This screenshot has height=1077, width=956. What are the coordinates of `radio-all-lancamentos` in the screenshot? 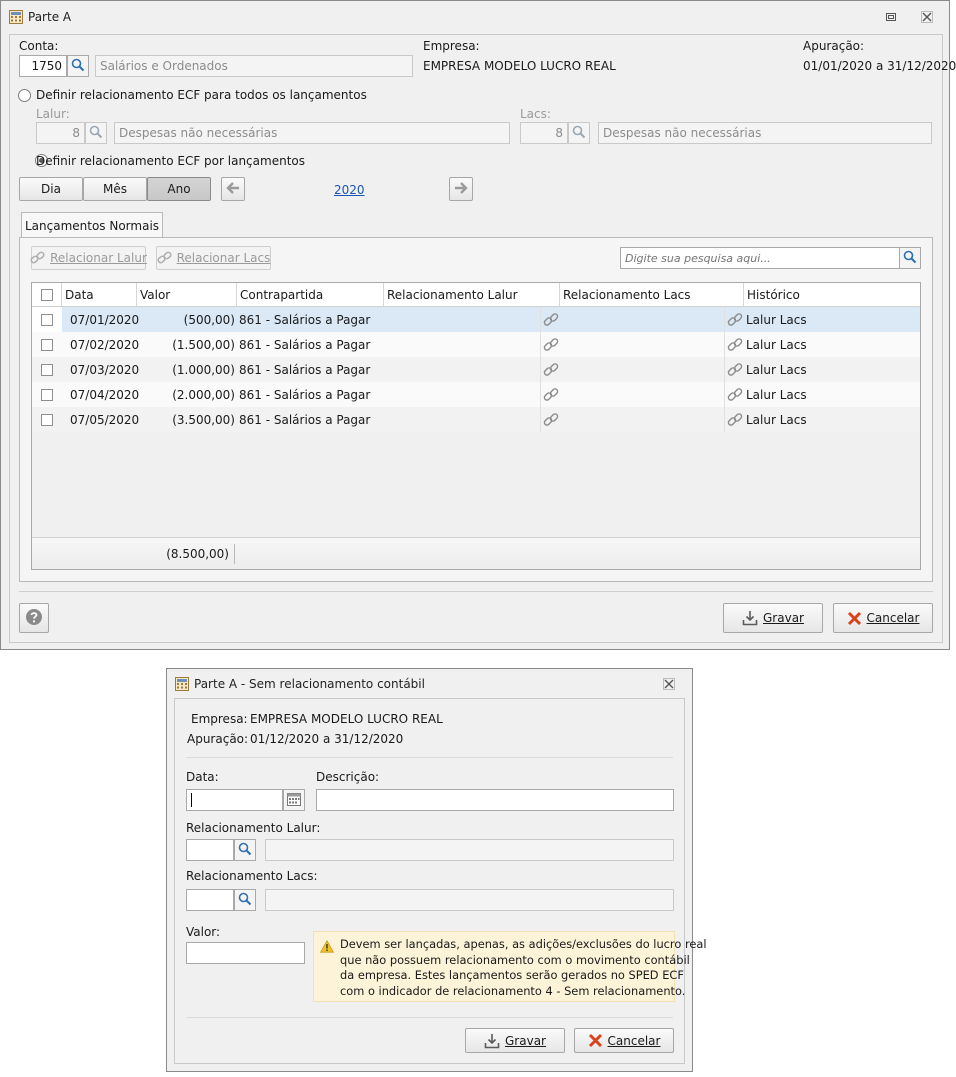 It's located at (24, 95).